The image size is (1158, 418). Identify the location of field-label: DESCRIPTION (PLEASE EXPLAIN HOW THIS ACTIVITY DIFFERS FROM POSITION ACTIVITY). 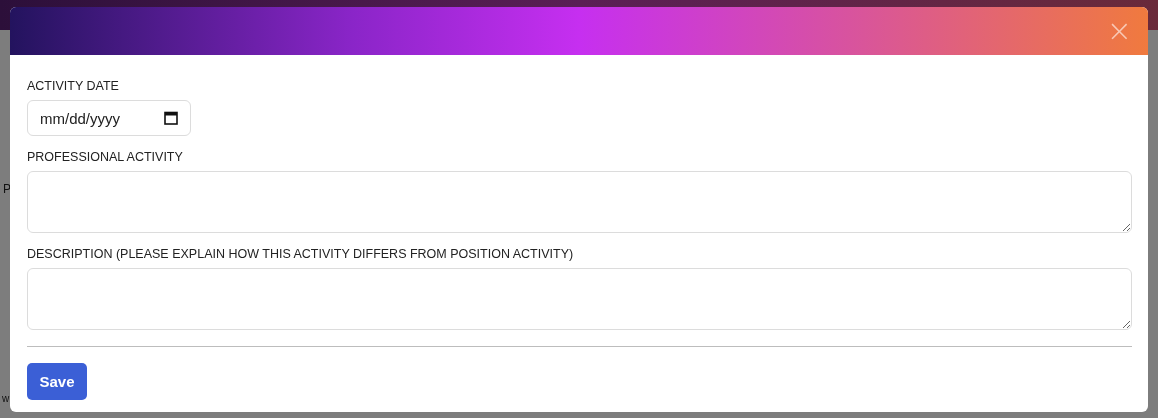
(301, 254).